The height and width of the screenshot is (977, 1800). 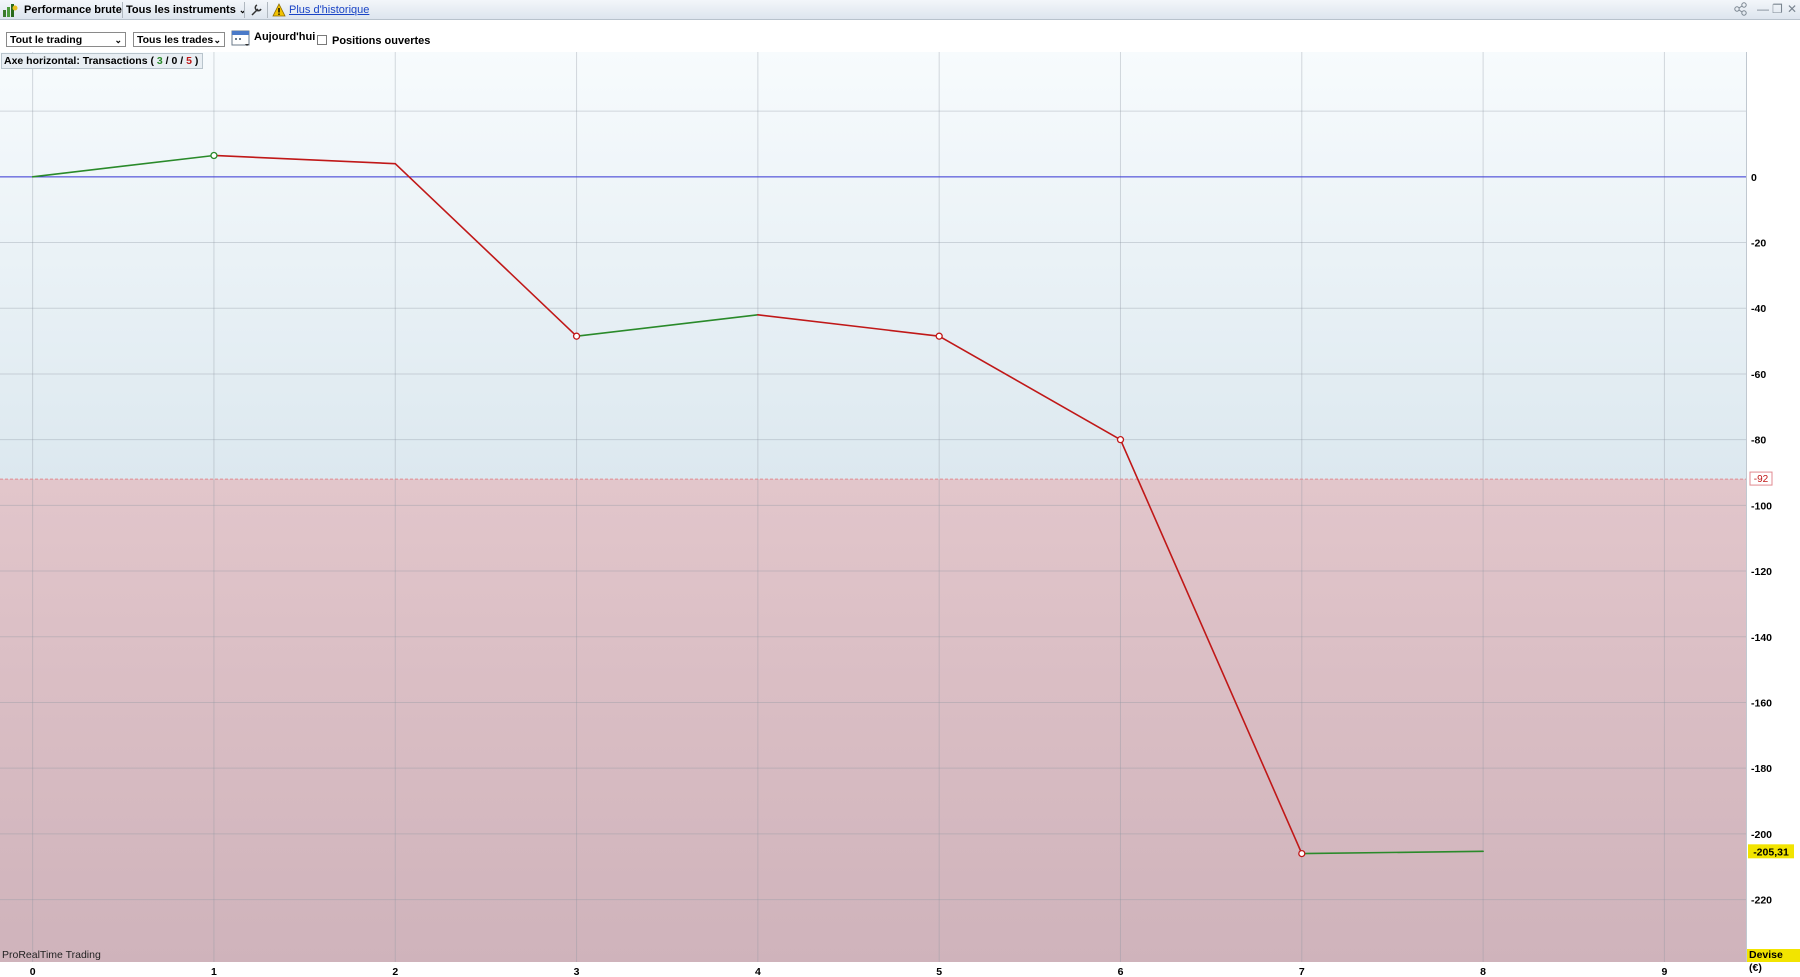 What do you see at coordinates (73, 10) in the screenshot?
I see `view-label: Performance brute` at bounding box center [73, 10].